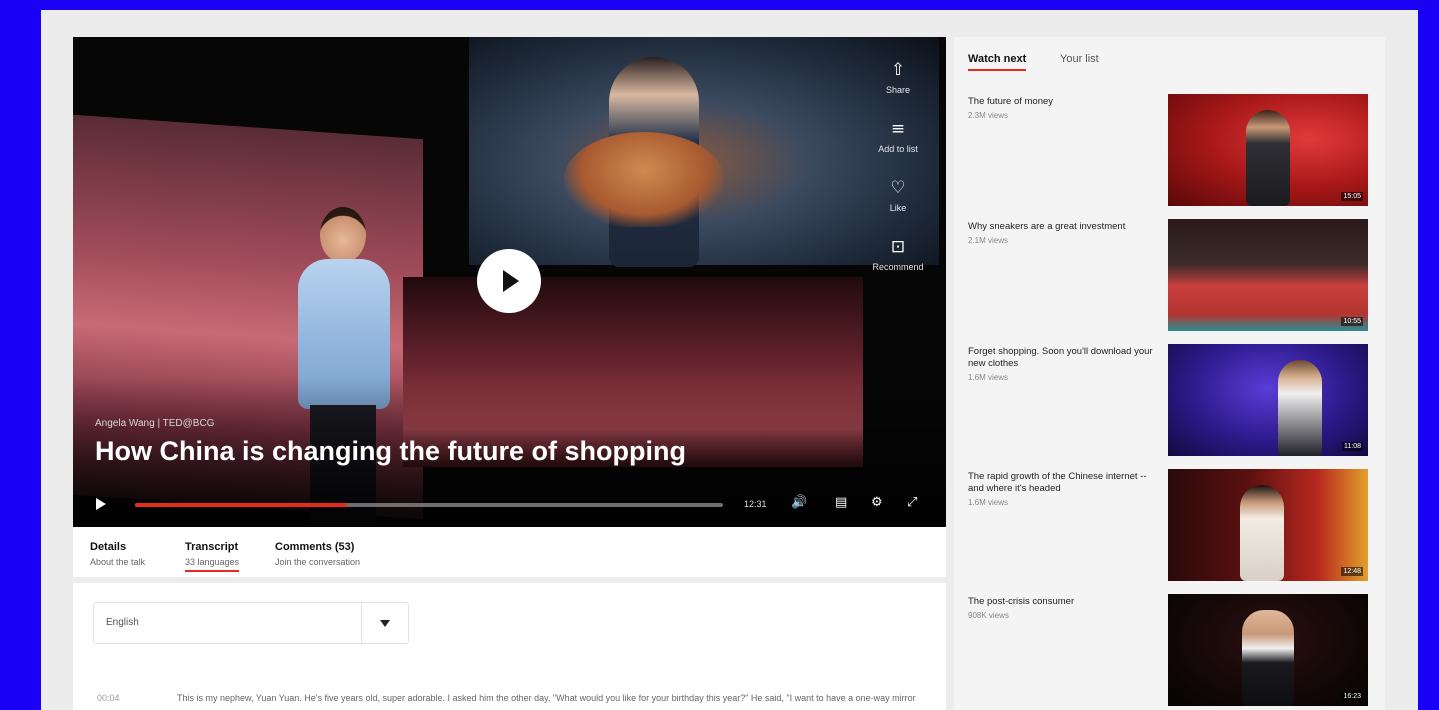  Describe the element at coordinates (212, 556) in the screenshot. I see `tab-transcript: Transcript 33 languages` at that location.